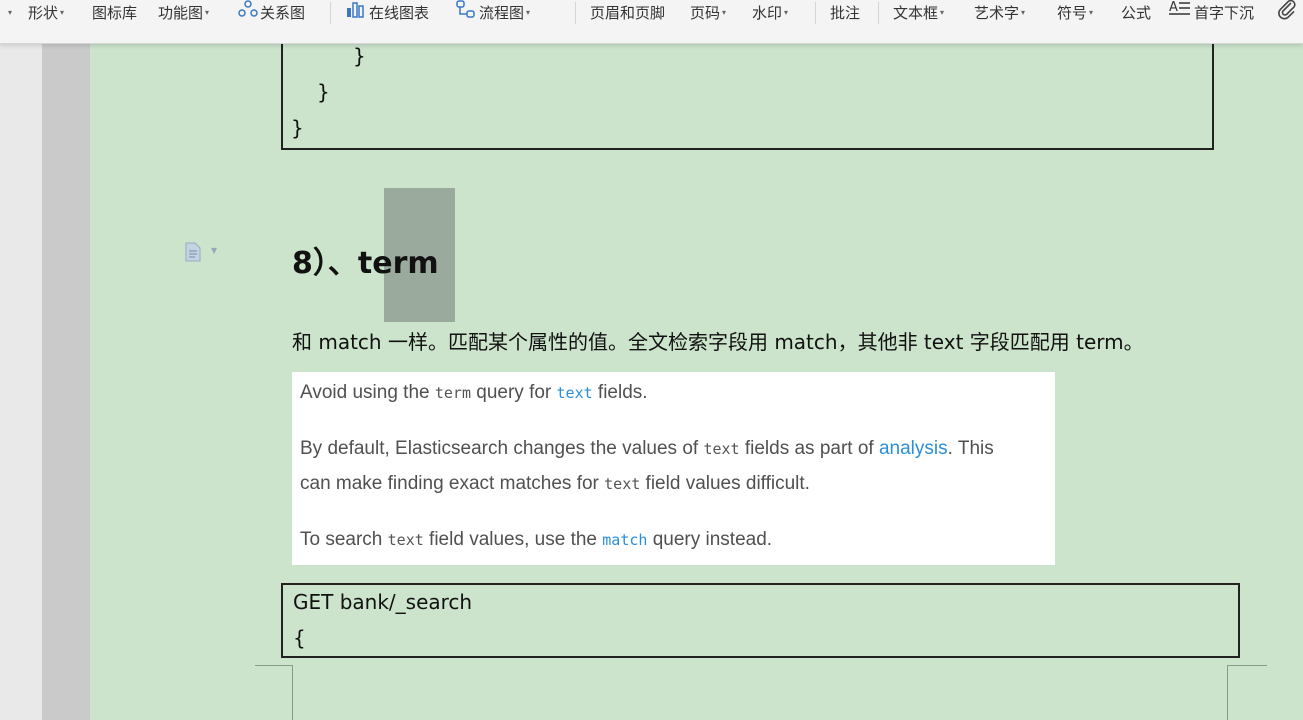  What do you see at coordinates (1180, 13) in the screenshot?
I see `dropcap-icon: A` at bounding box center [1180, 13].